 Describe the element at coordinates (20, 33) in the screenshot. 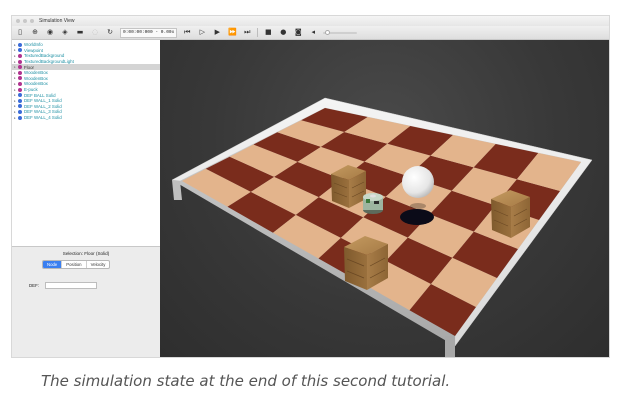

I see `scene-tree-toggle-icon: ▯` at that location.